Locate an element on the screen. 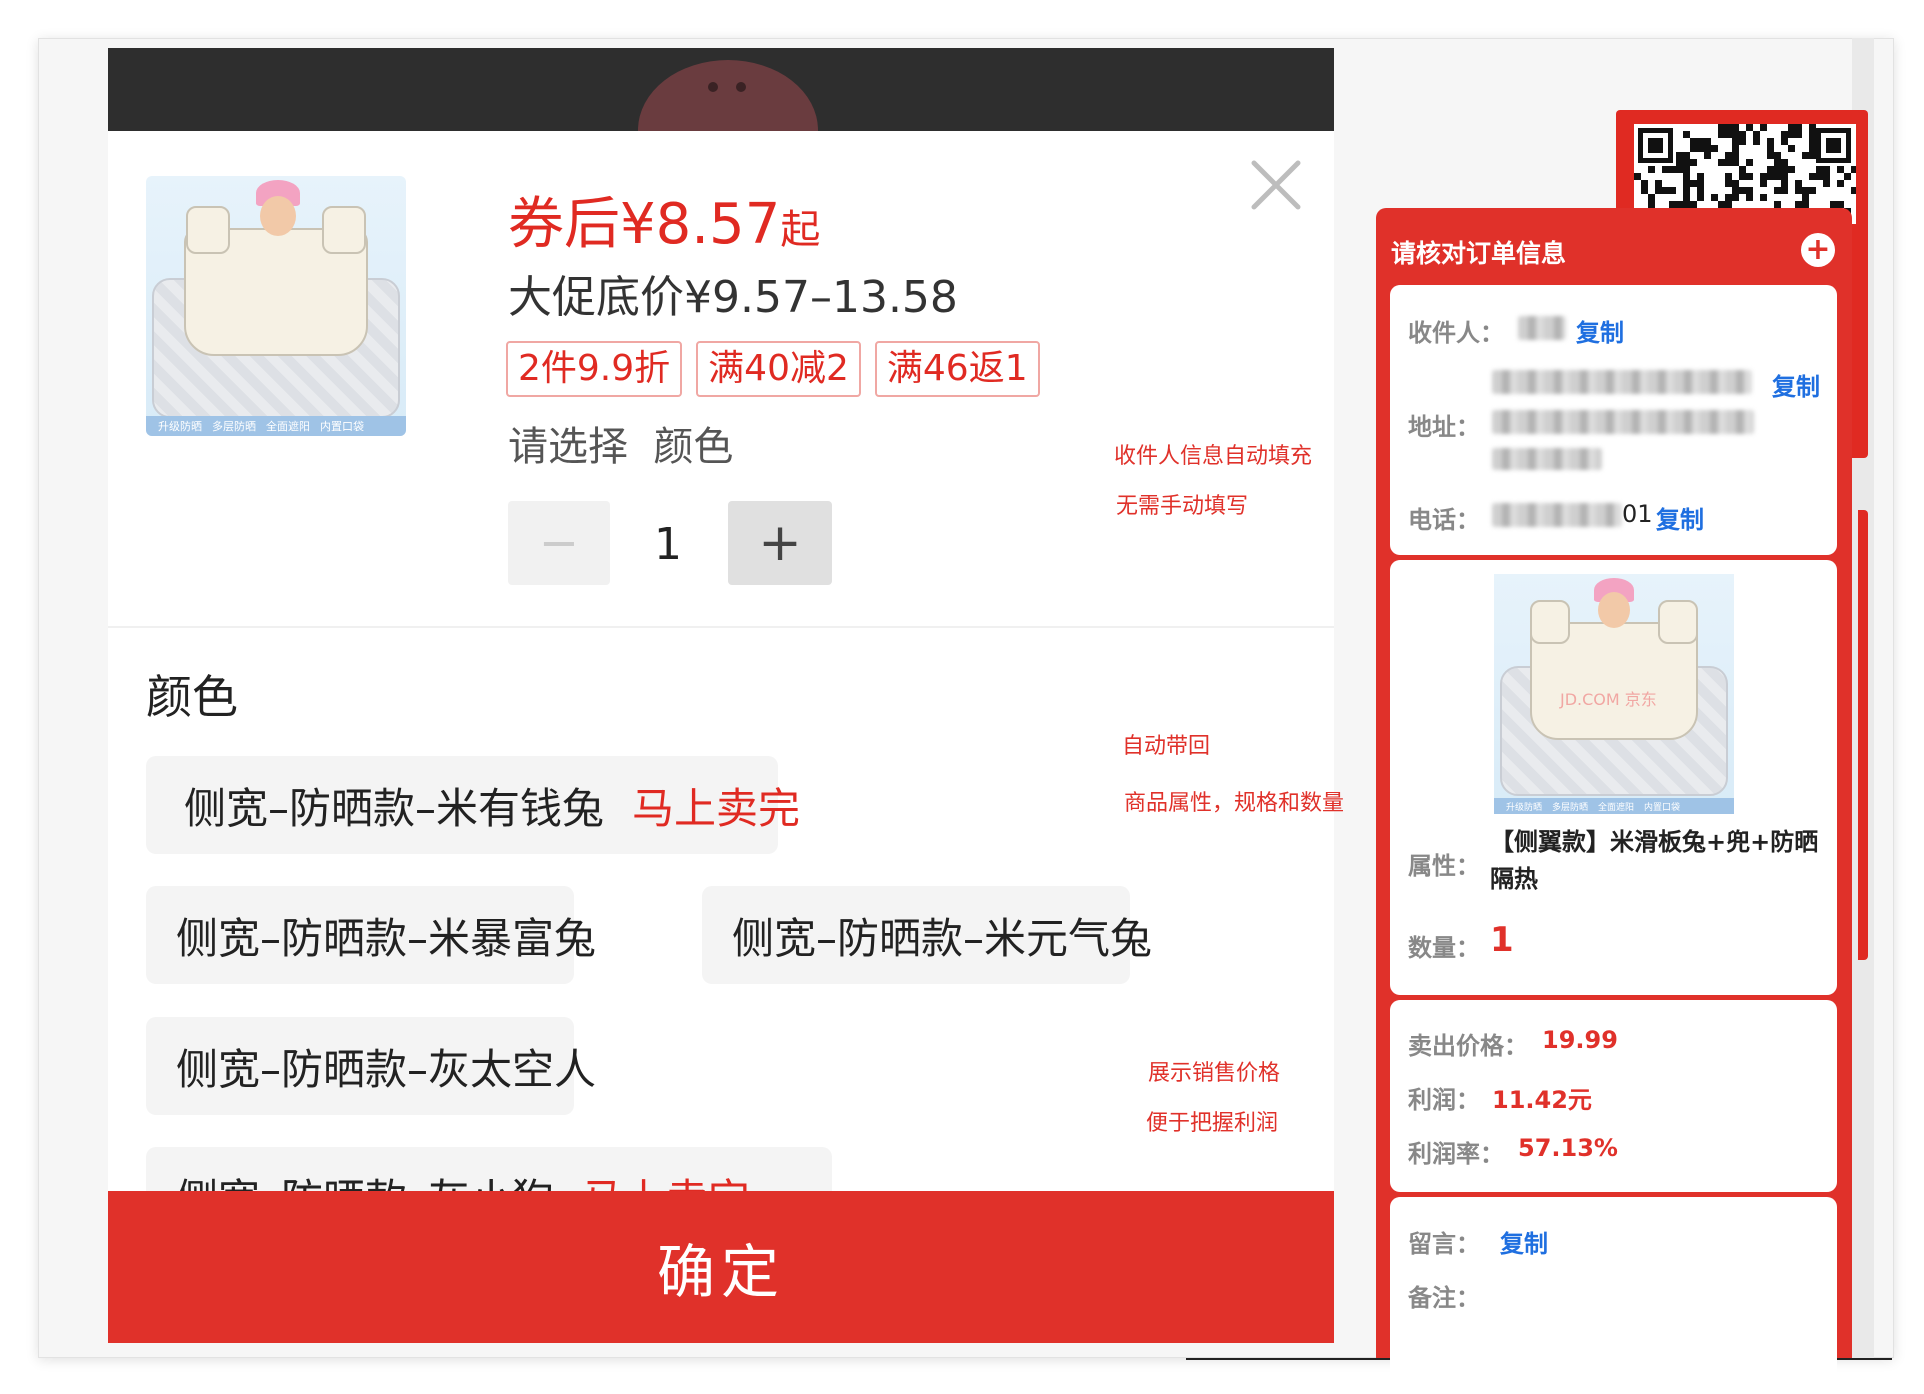  attr-label: 属性： is located at coordinates (1444, 866).